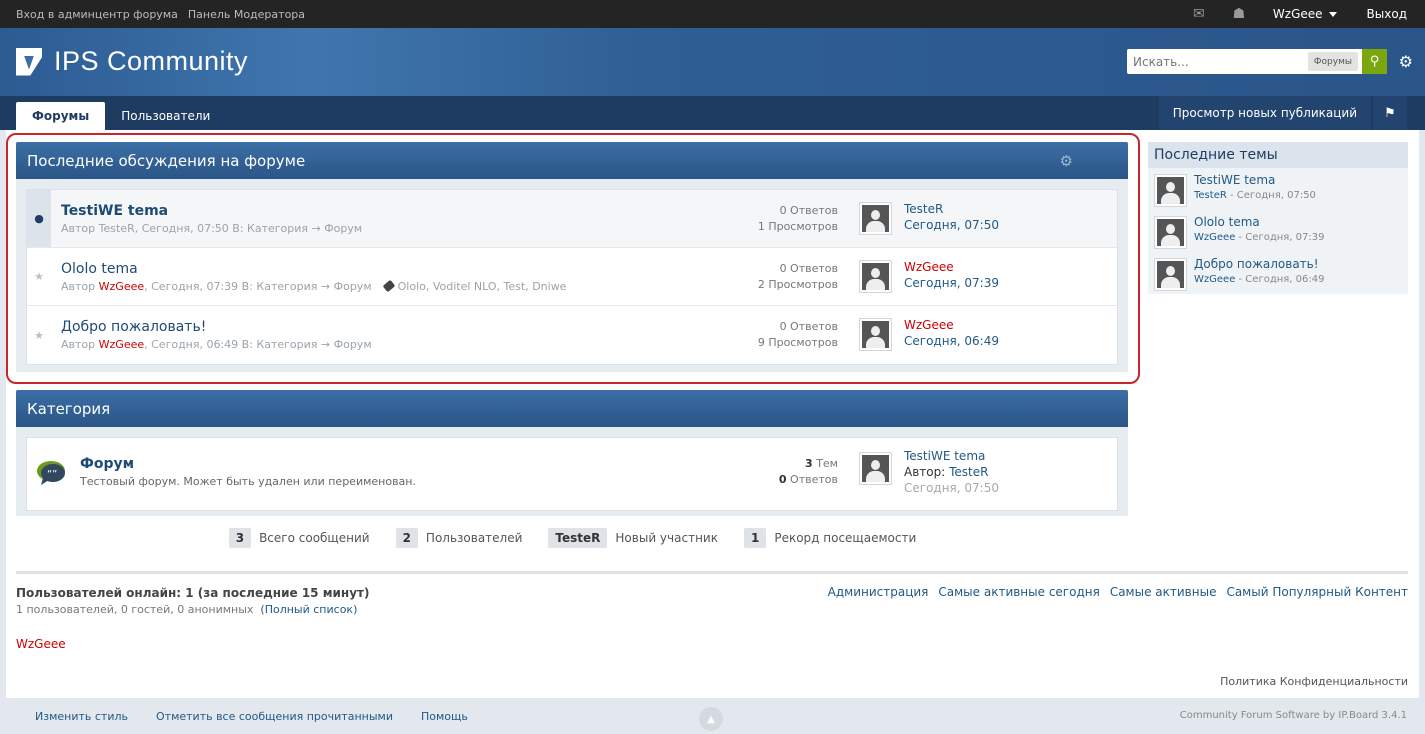 The height and width of the screenshot is (734, 1425). I want to click on privacy-policy-link: Политика Конфиденциальности, so click(1314, 681).